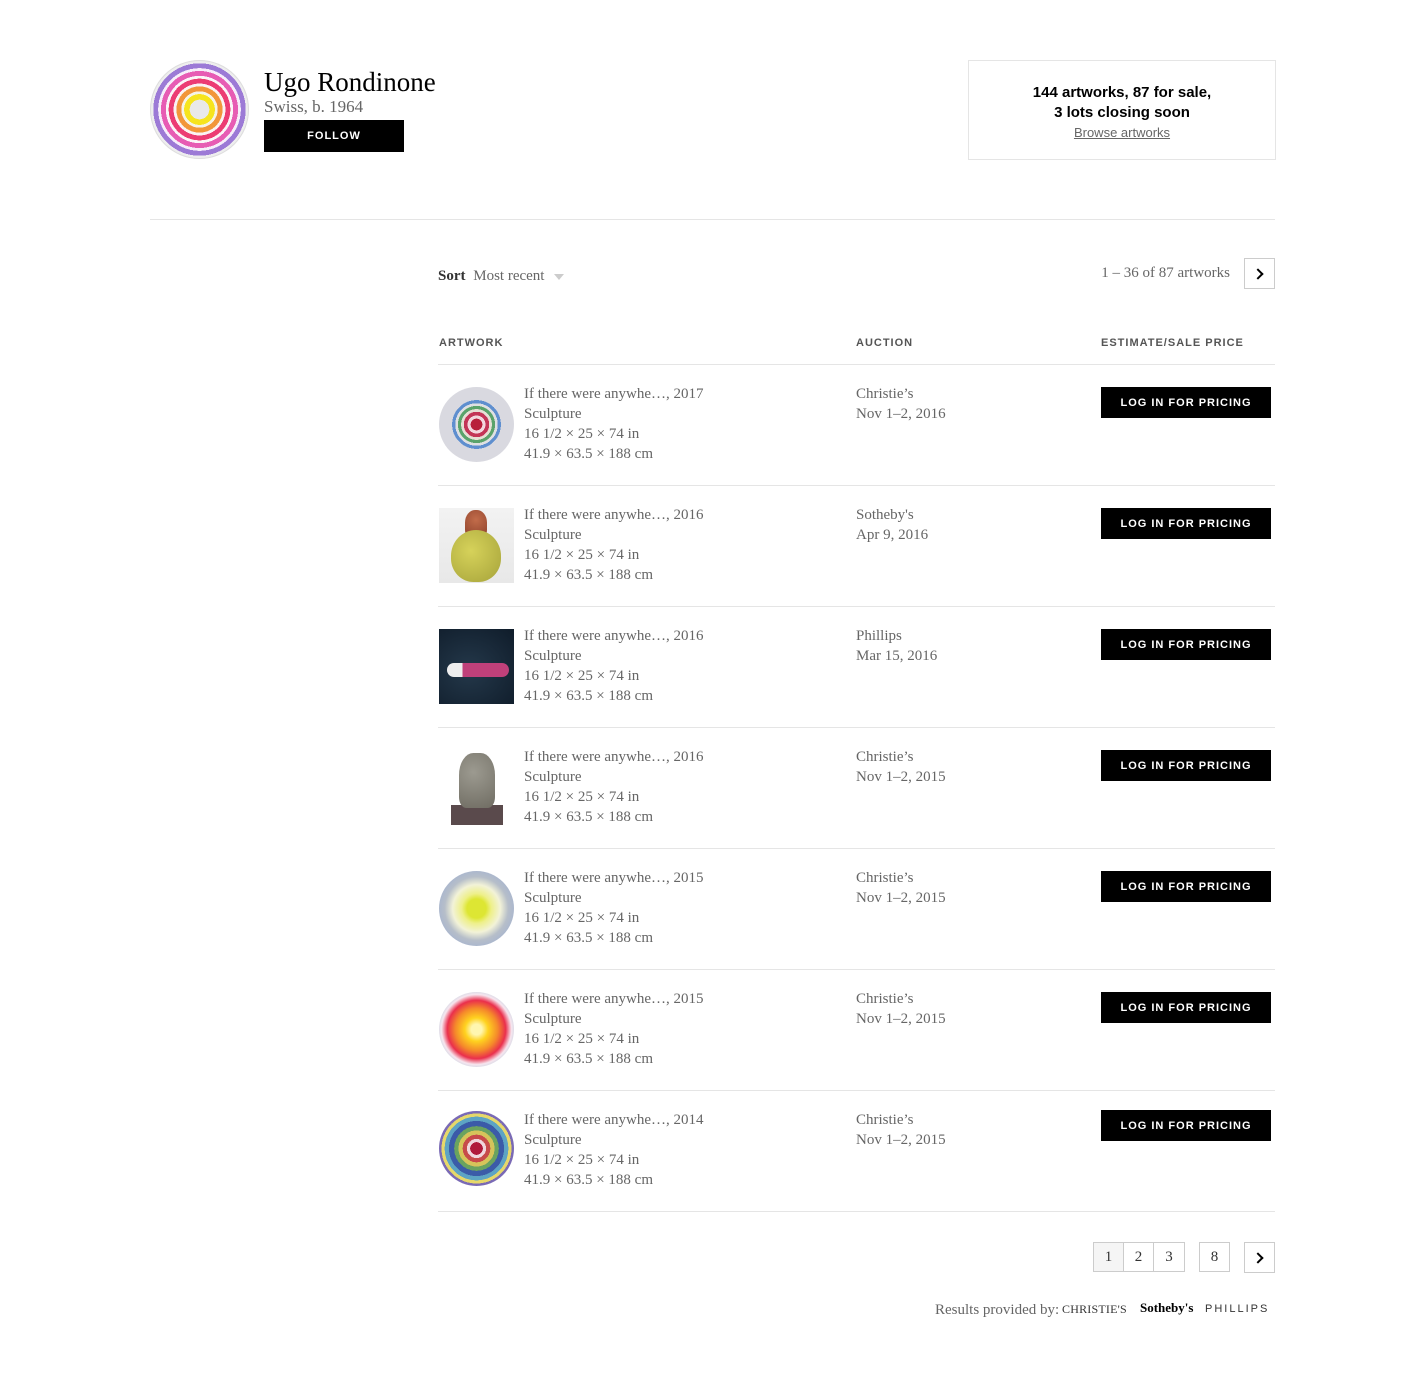 This screenshot has width=1425, height=1390. Describe the element at coordinates (314, 106) in the screenshot. I see `artist-bio: Swiss, b. 1964` at that location.